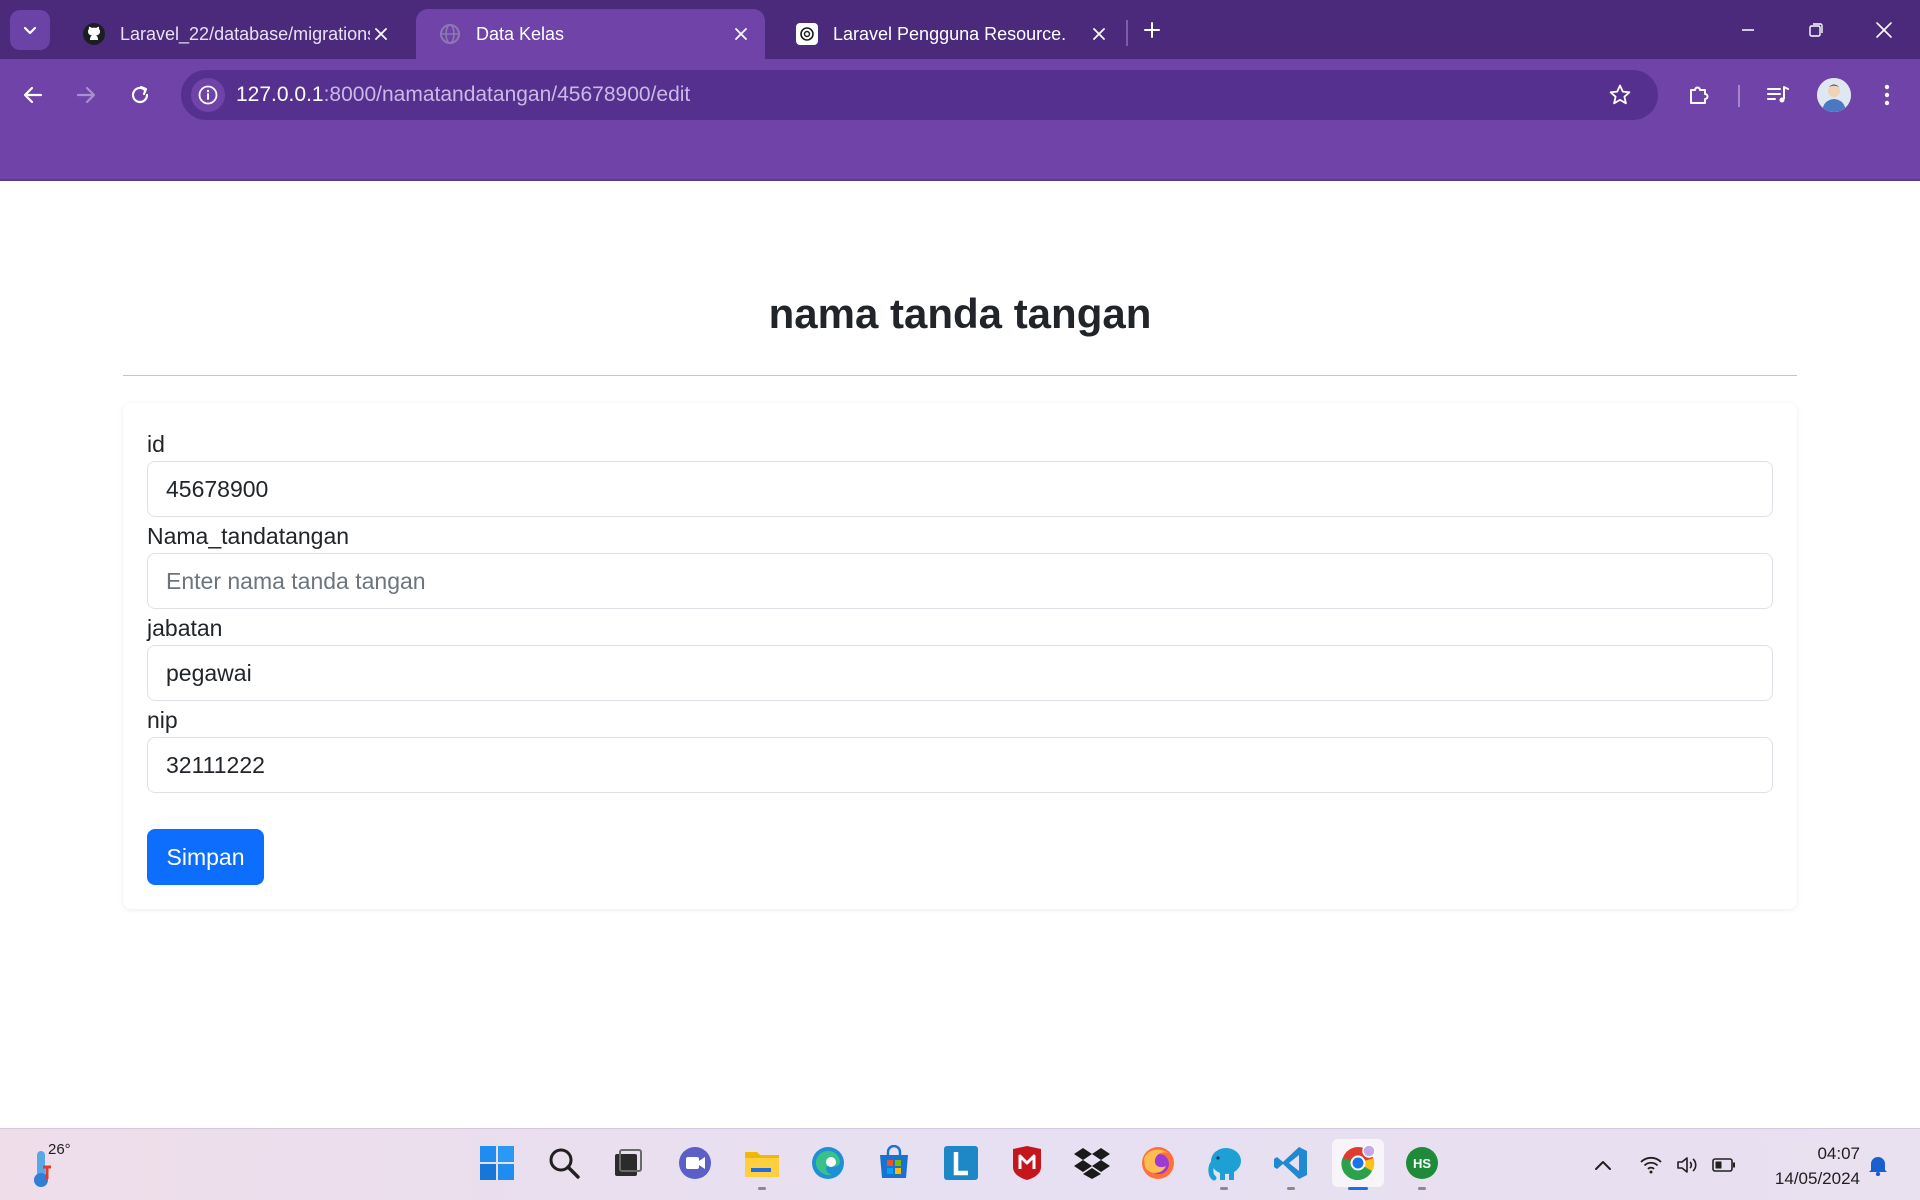  I want to click on firefox-button, so click(1158, 1163).